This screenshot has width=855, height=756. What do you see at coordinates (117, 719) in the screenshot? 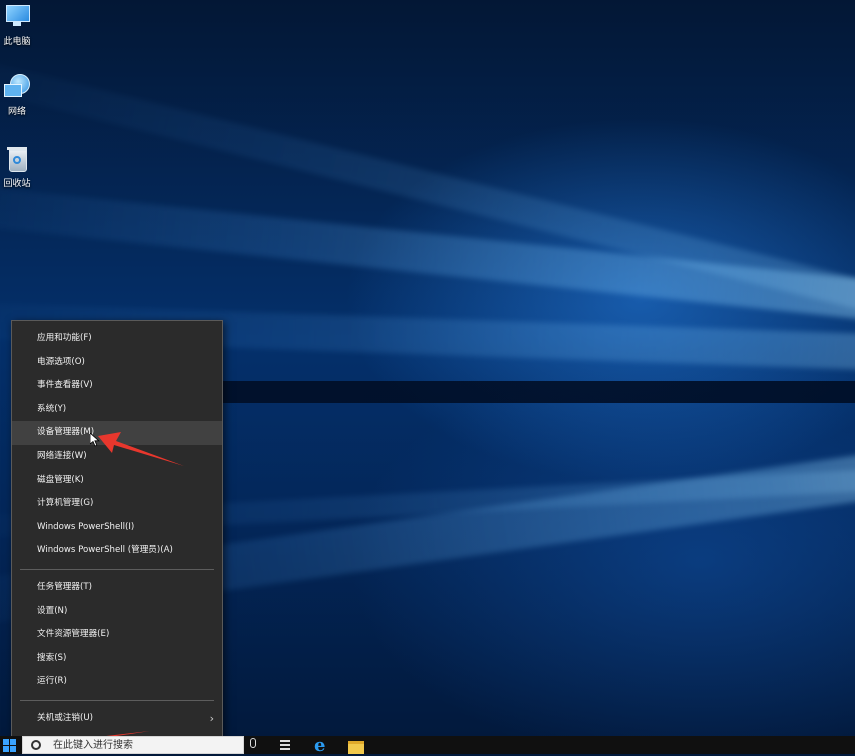
I see `menu-item-shutdown-signout: 关机或注销(U) ›` at bounding box center [117, 719].